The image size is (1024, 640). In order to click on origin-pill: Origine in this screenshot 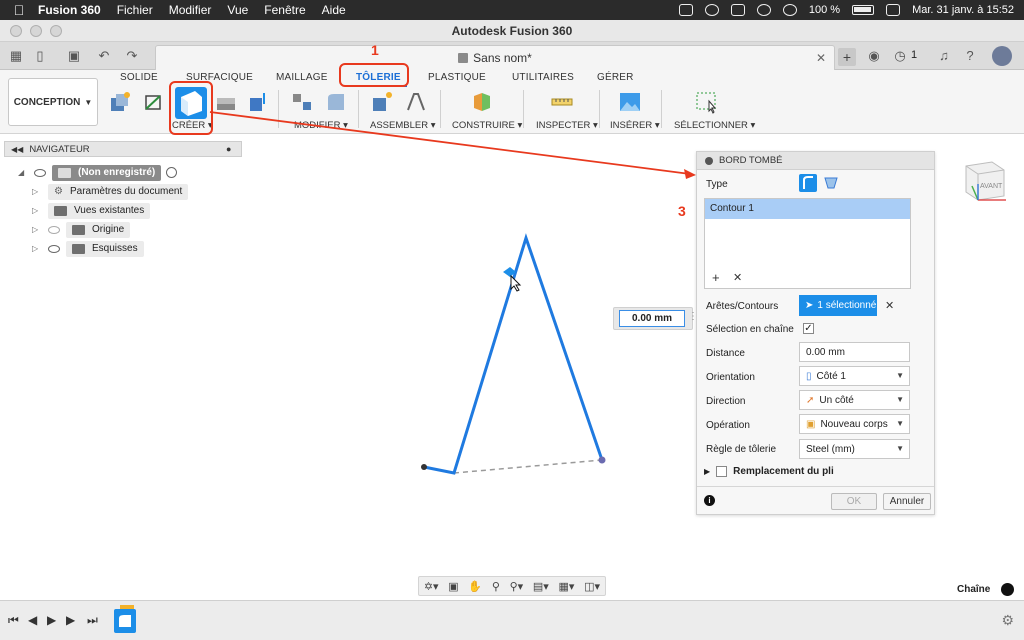, I will do `click(98, 229)`.